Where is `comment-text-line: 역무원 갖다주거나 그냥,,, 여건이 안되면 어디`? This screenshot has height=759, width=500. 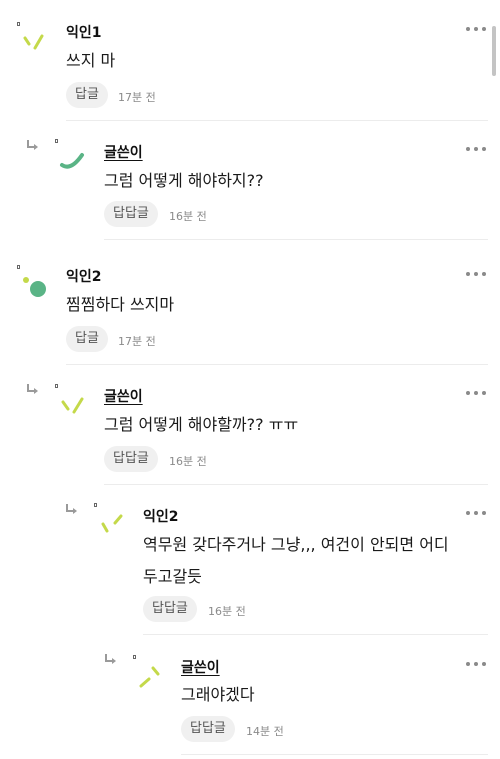
comment-text-line: 역무원 갖다주거나 그냥,,, 여건이 안되면 어디 is located at coordinates (296, 544).